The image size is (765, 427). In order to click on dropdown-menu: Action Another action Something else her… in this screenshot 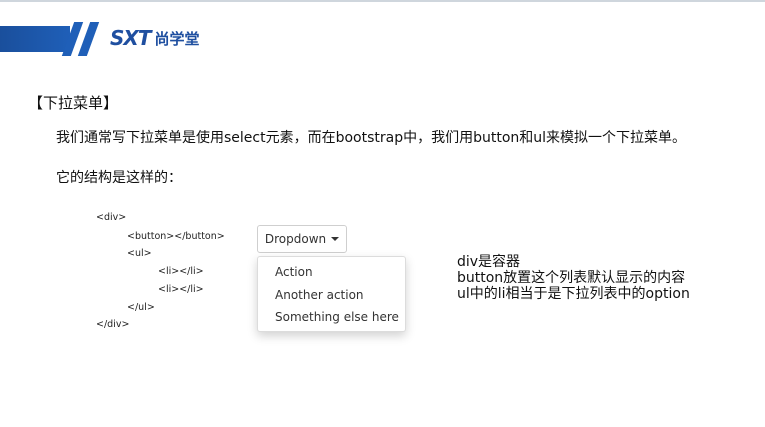, I will do `click(331, 294)`.